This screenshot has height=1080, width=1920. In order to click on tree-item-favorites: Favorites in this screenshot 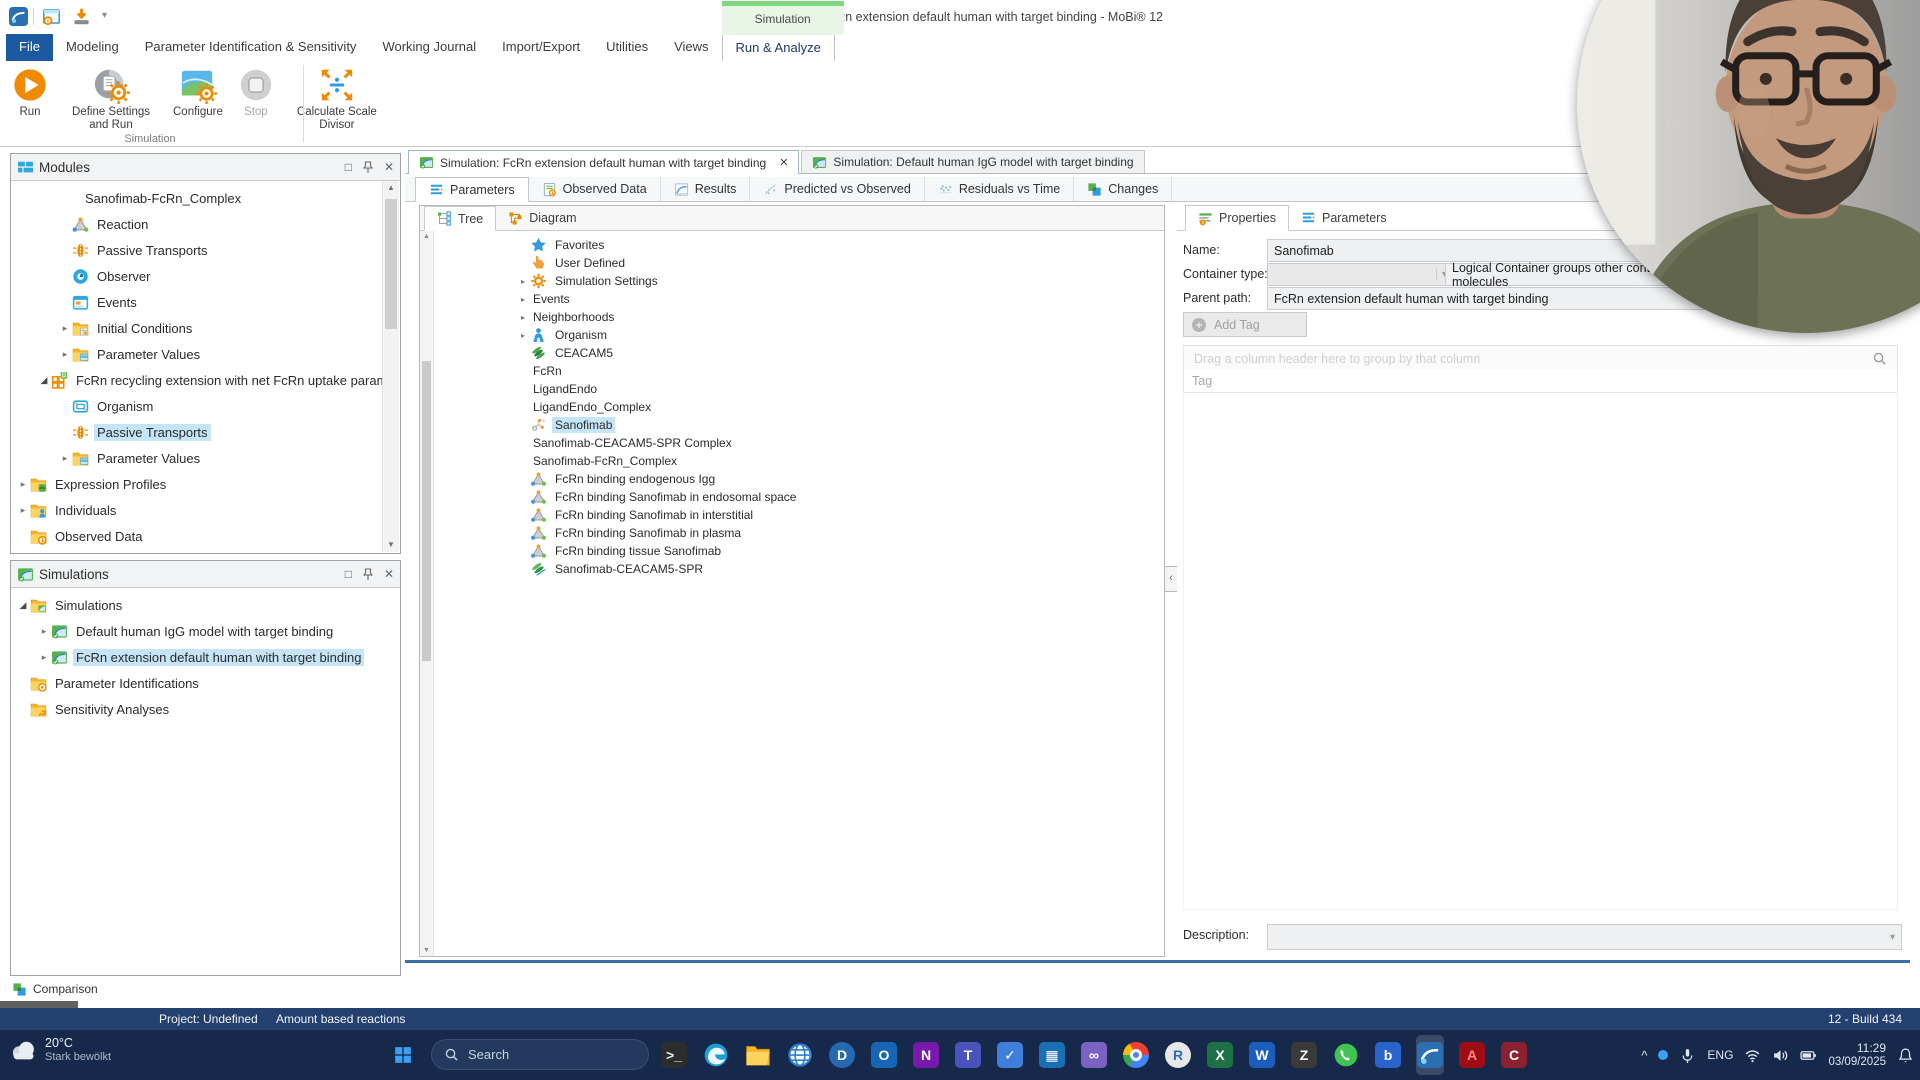, I will do `click(798, 245)`.